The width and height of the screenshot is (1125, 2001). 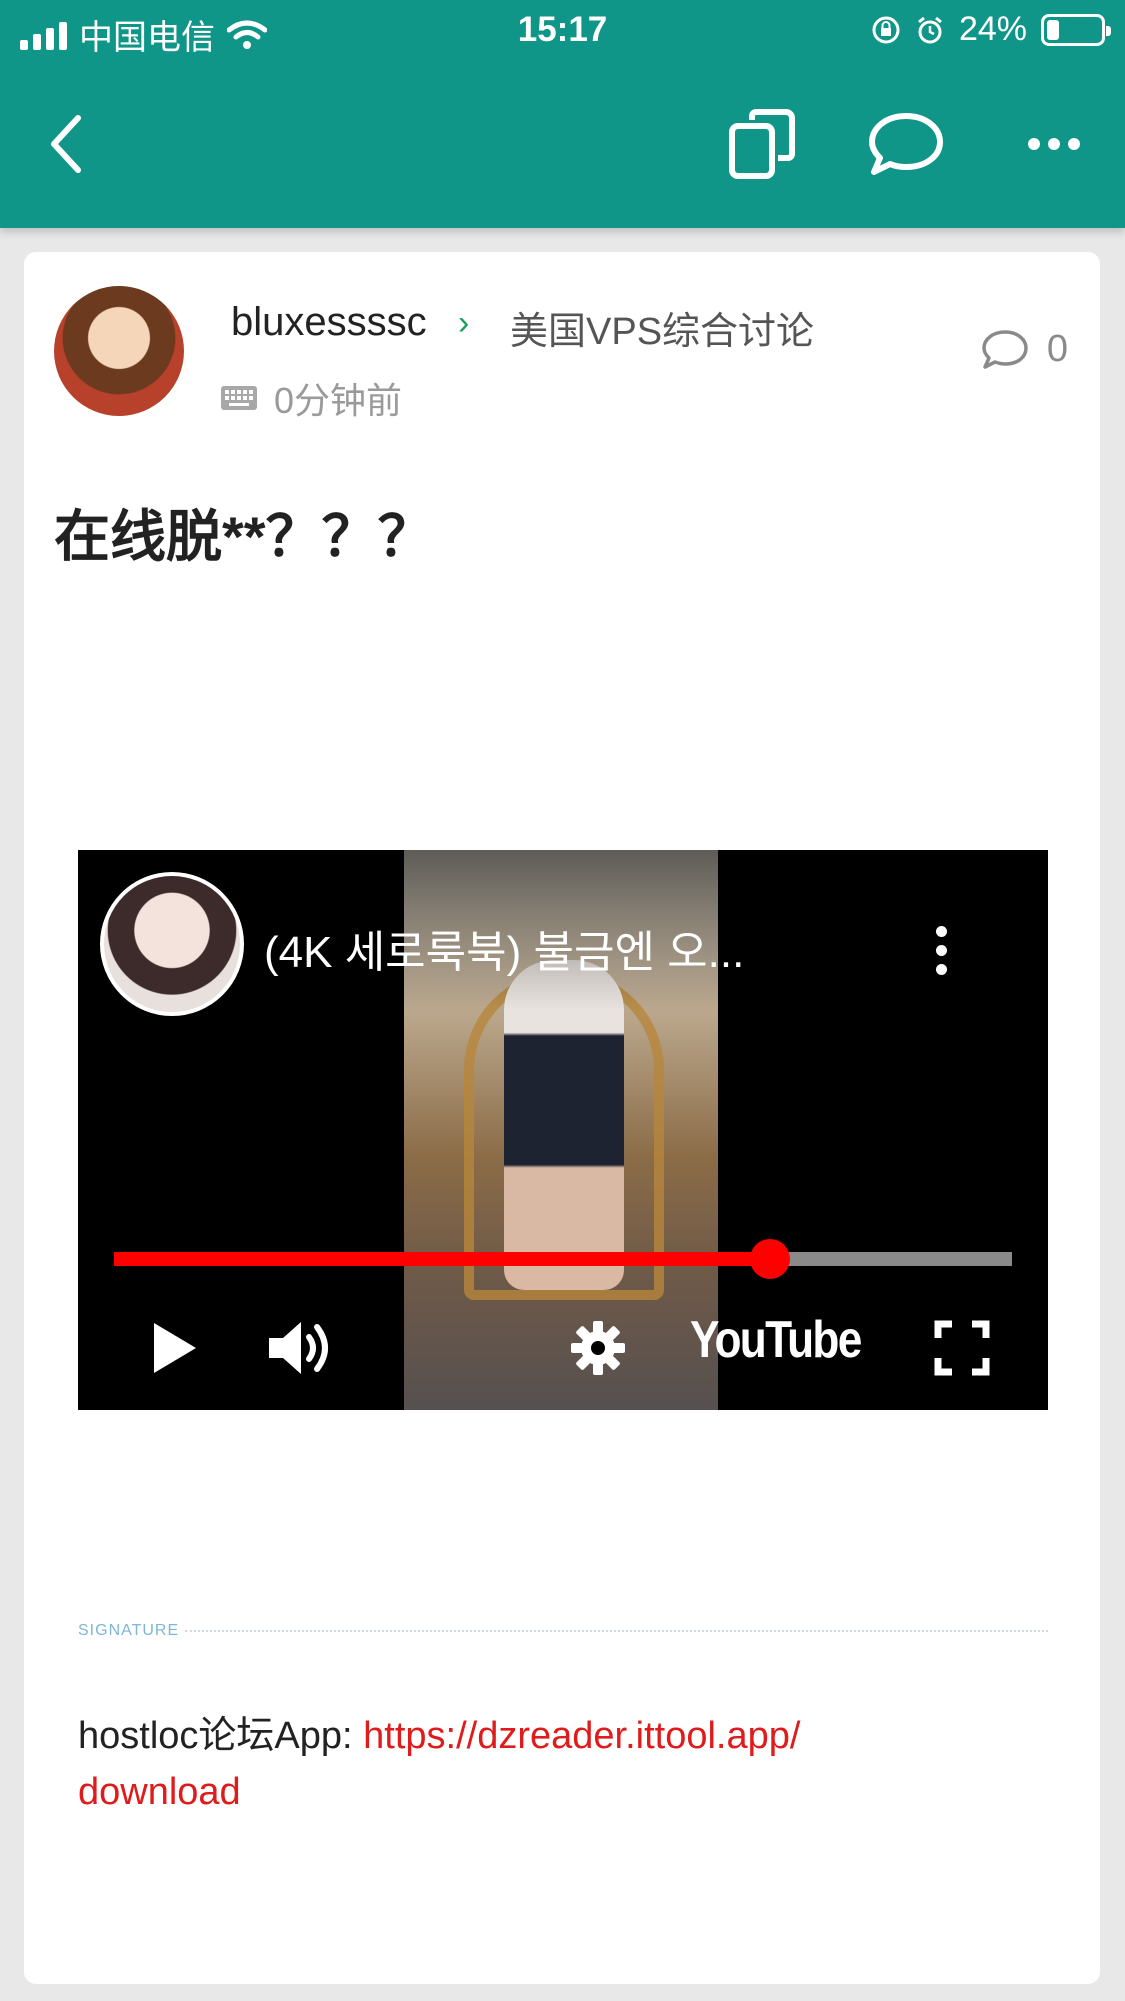 What do you see at coordinates (662, 327) in the screenshot?
I see `forum-link: 美国VPS综合讨论` at bounding box center [662, 327].